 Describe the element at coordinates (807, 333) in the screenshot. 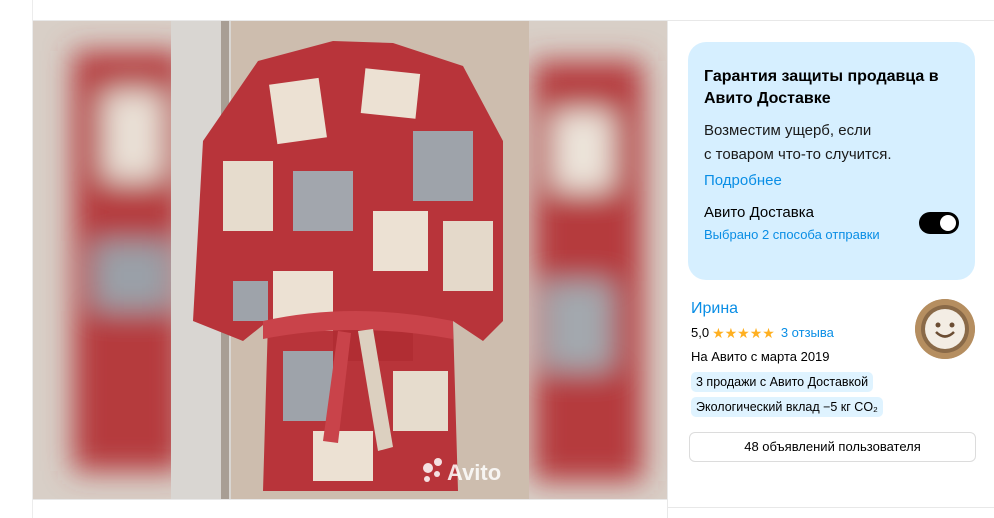

I see `reviews-link: 3 отзыва` at that location.